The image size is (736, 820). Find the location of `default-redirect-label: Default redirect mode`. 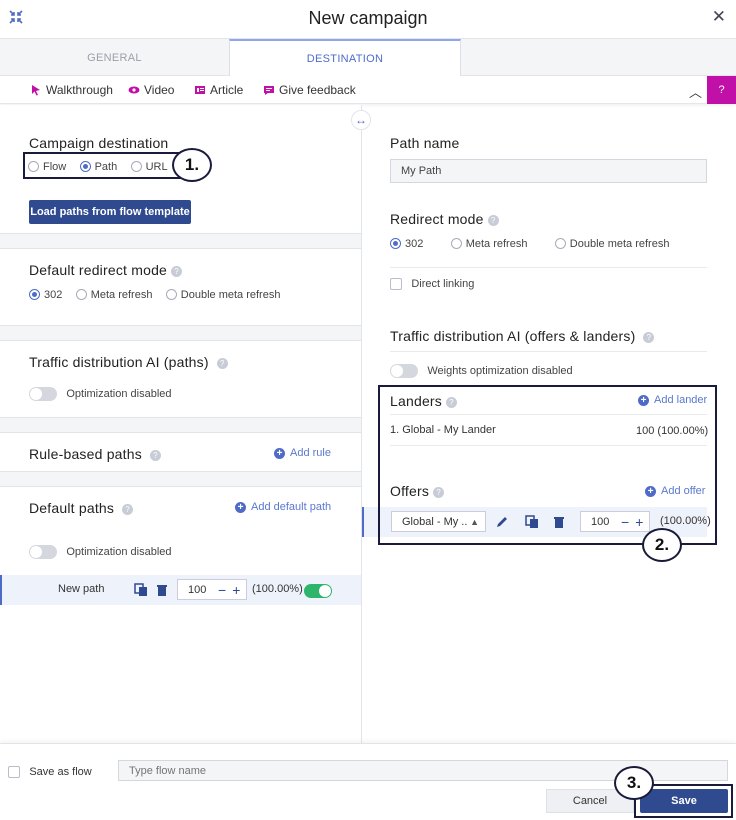

default-redirect-label: Default redirect mode is located at coordinates (98, 270).